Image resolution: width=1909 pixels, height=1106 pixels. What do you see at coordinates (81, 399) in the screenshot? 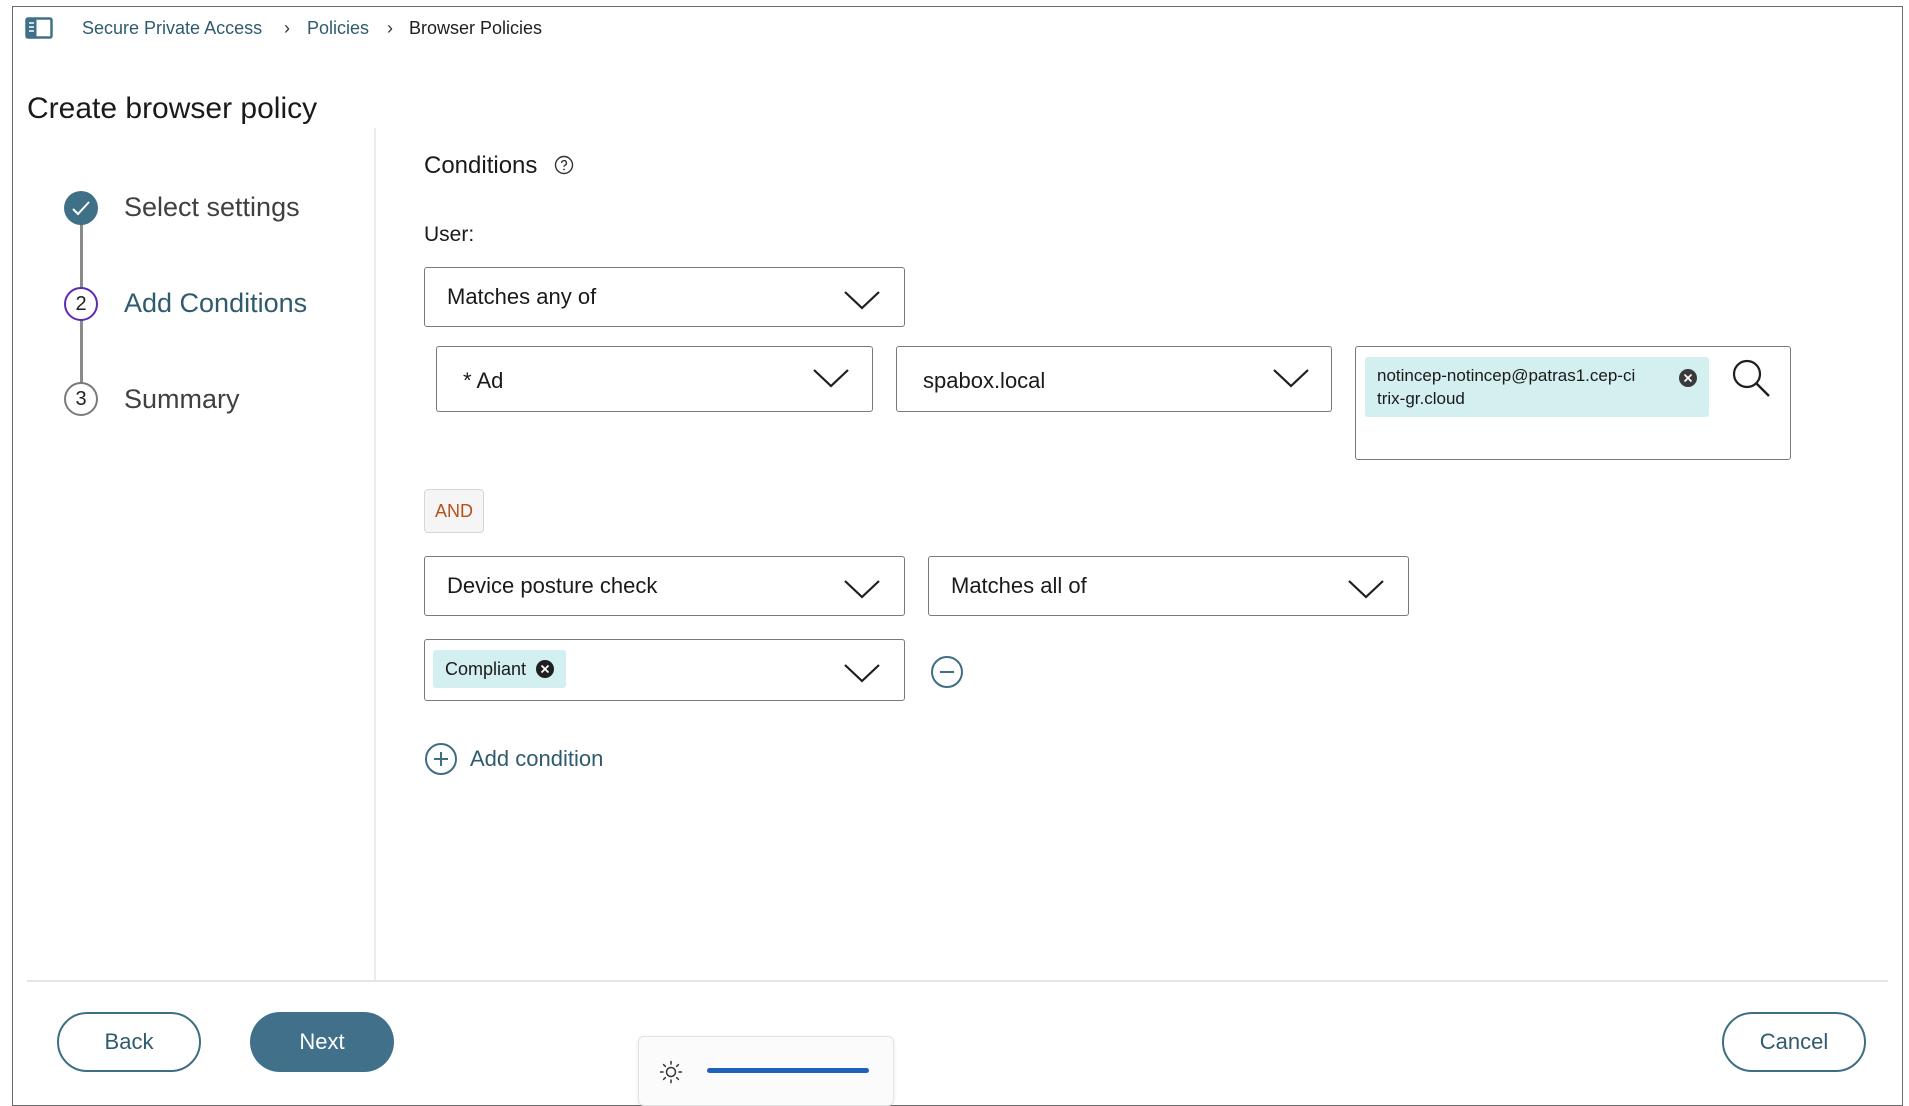
I see `step-3-indicator: 3` at bounding box center [81, 399].